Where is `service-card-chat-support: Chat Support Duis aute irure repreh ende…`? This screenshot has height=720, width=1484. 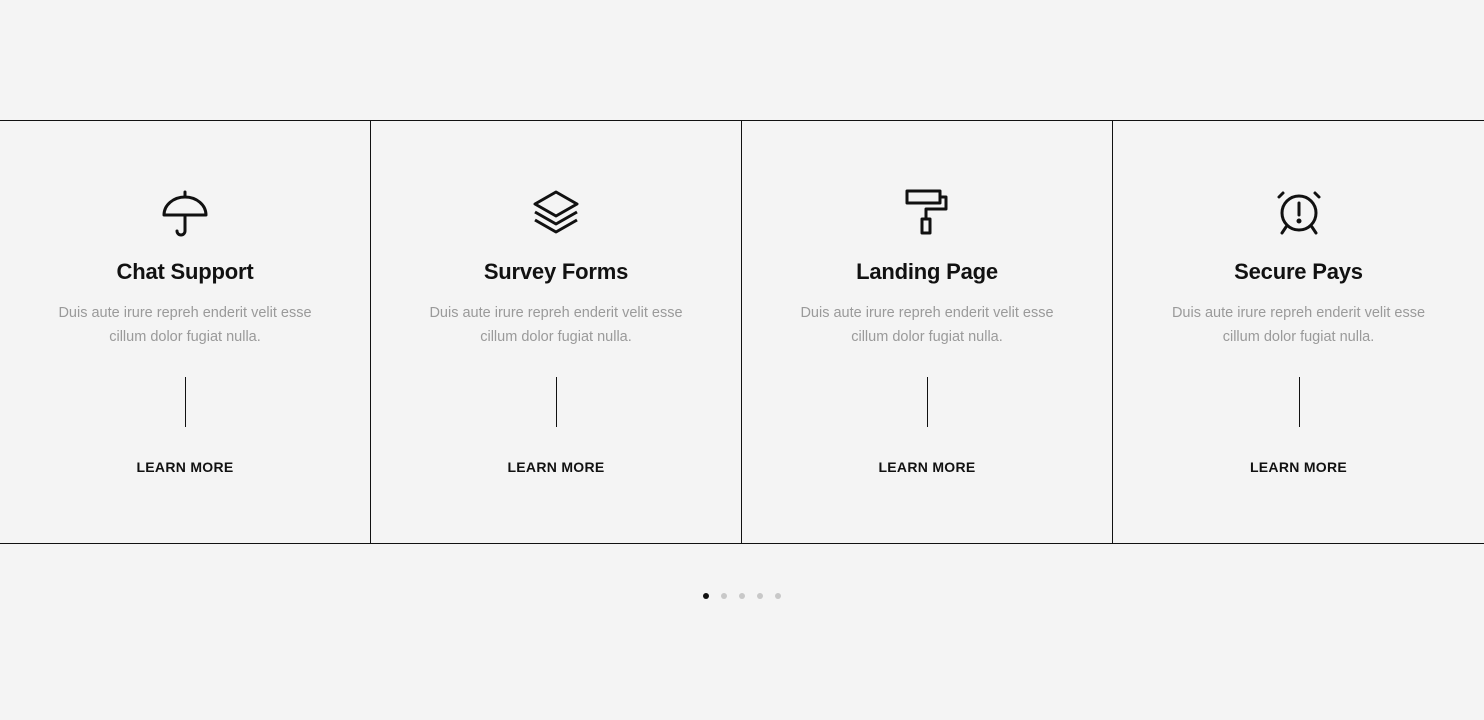 service-card-chat-support: Chat Support Duis aute irure repreh ende… is located at coordinates (185, 332).